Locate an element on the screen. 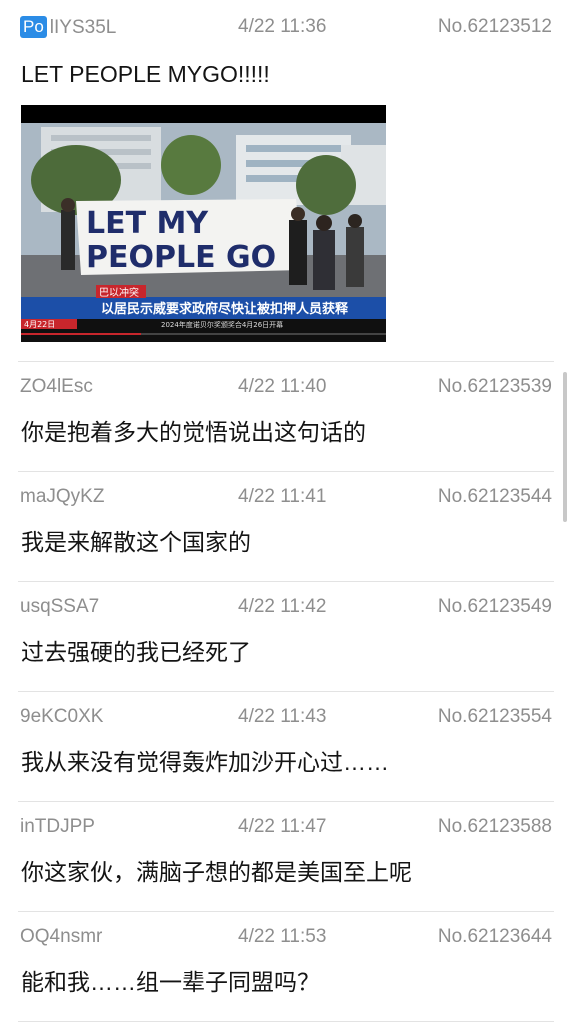 This screenshot has height=1024, width=570. ticker-date: 4月22日 is located at coordinates (39, 324).